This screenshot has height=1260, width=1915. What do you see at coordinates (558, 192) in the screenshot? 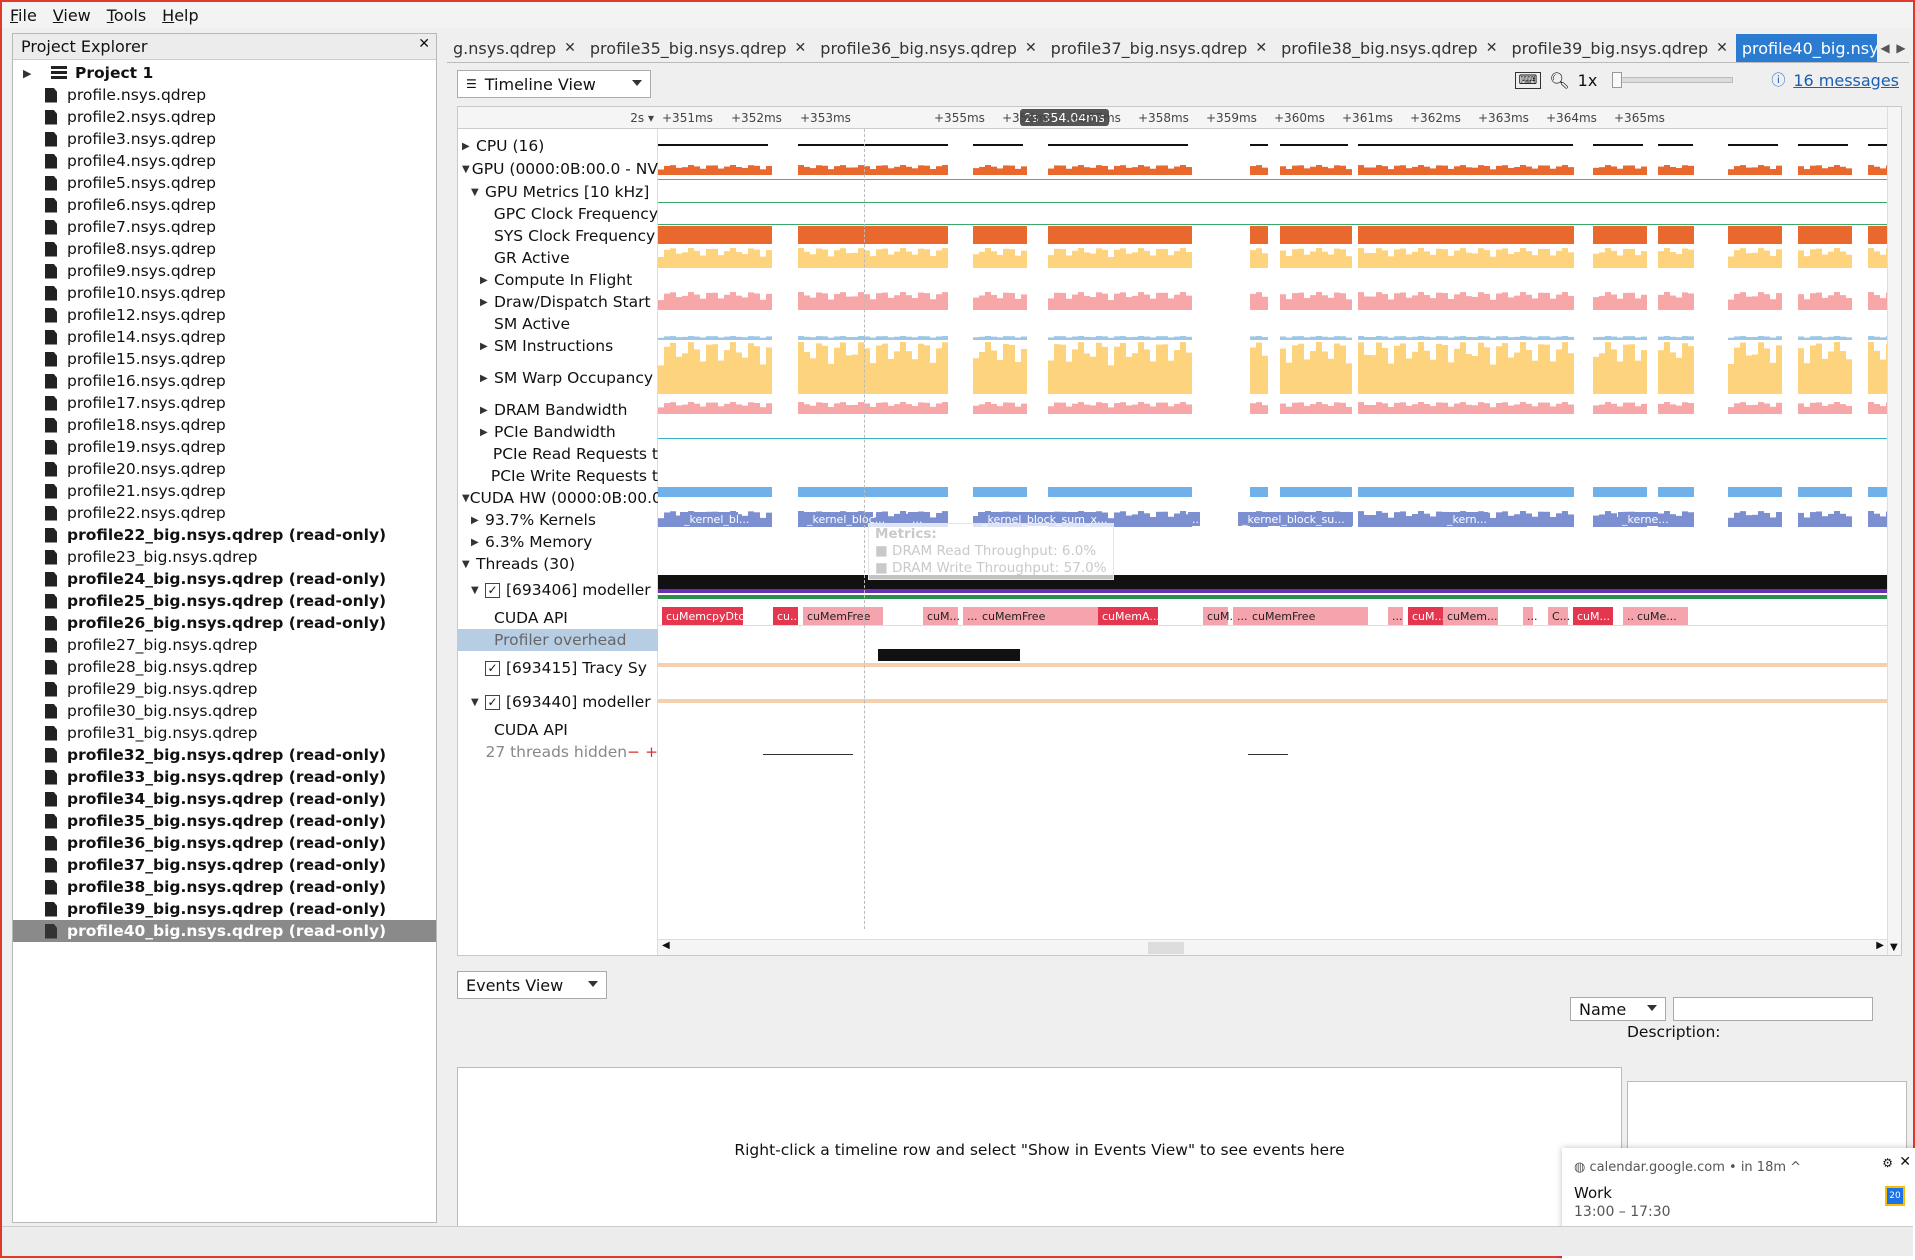
I see `timeline-row-label: ▼ GPU Metrics [10 kHz]` at bounding box center [558, 192].